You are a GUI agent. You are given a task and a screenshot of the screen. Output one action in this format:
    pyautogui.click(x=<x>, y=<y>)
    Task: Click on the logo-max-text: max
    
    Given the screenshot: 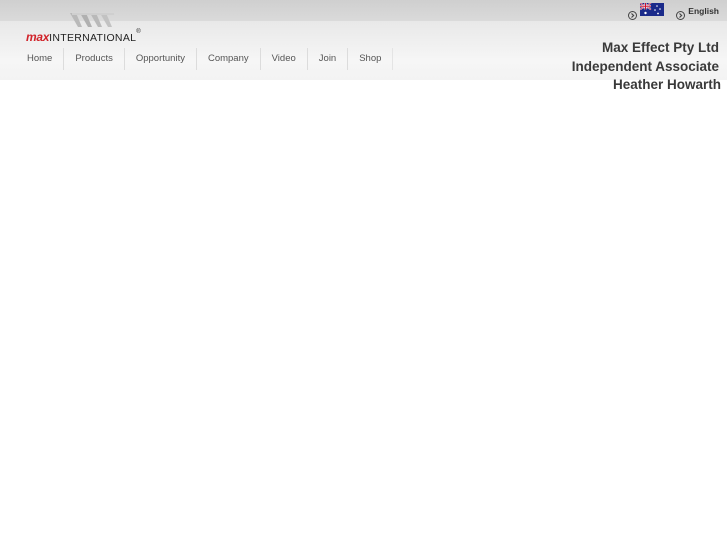 What is the action you would take?
    pyautogui.click(x=38, y=37)
    